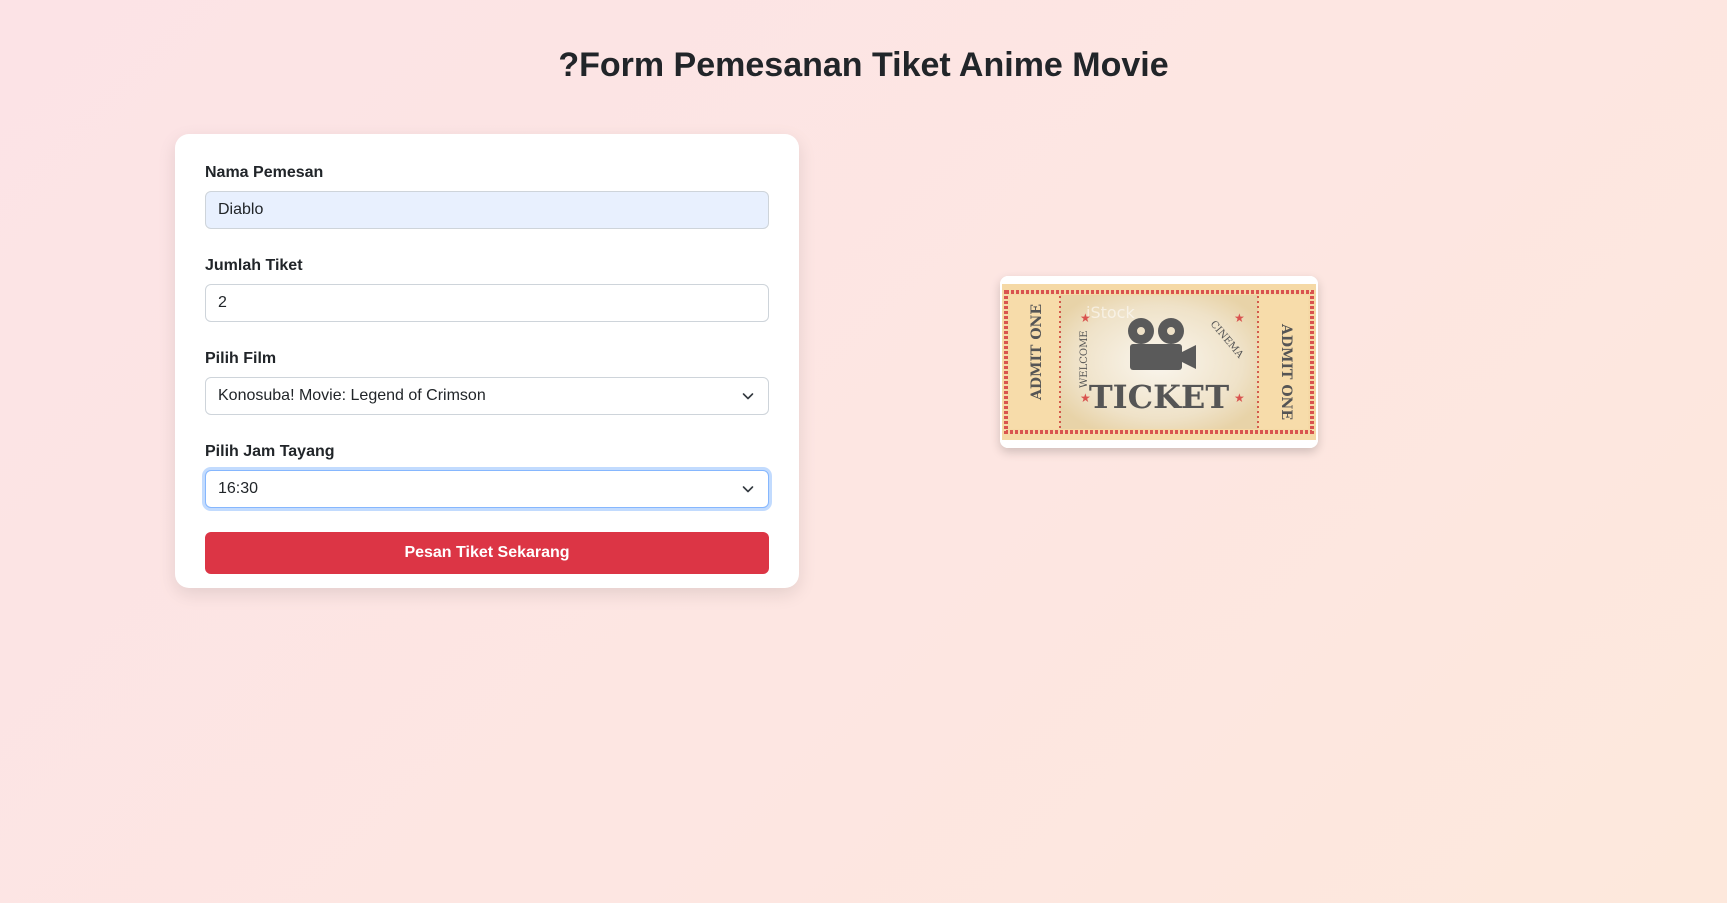 This screenshot has width=1727, height=903. What do you see at coordinates (352, 395) in the screenshot?
I see `film-value: Konosuba! Movie: Legend of Crimson` at bounding box center [352, 395].